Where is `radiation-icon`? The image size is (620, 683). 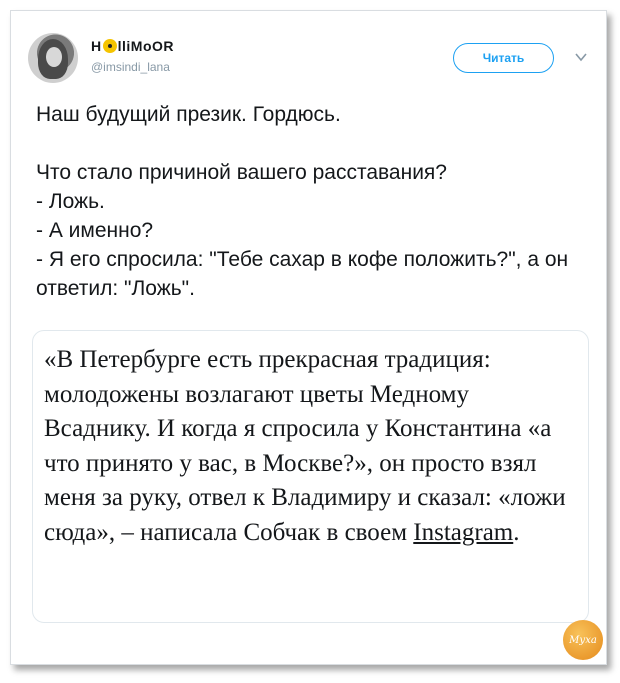
radiation-icon is located at coordinates (109, 46).